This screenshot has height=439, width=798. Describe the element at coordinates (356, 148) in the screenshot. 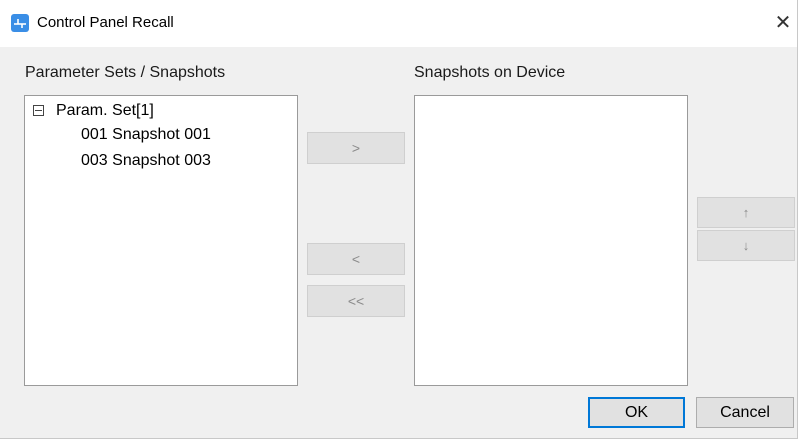

I see `add-snapshot-button: >` at that location.